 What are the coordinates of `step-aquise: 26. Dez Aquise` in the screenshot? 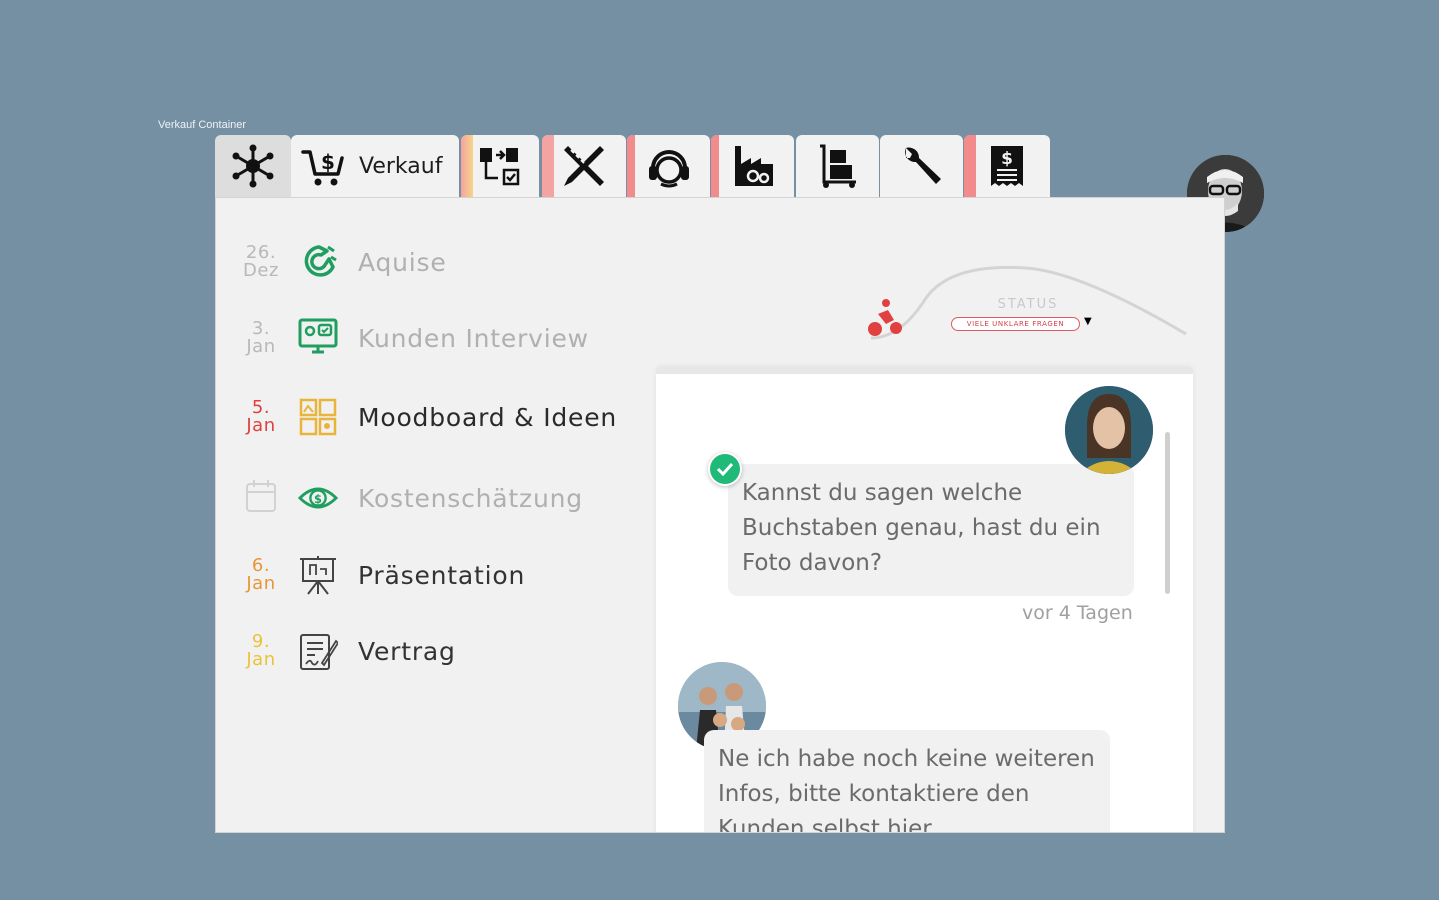 It's located at (331, 262).